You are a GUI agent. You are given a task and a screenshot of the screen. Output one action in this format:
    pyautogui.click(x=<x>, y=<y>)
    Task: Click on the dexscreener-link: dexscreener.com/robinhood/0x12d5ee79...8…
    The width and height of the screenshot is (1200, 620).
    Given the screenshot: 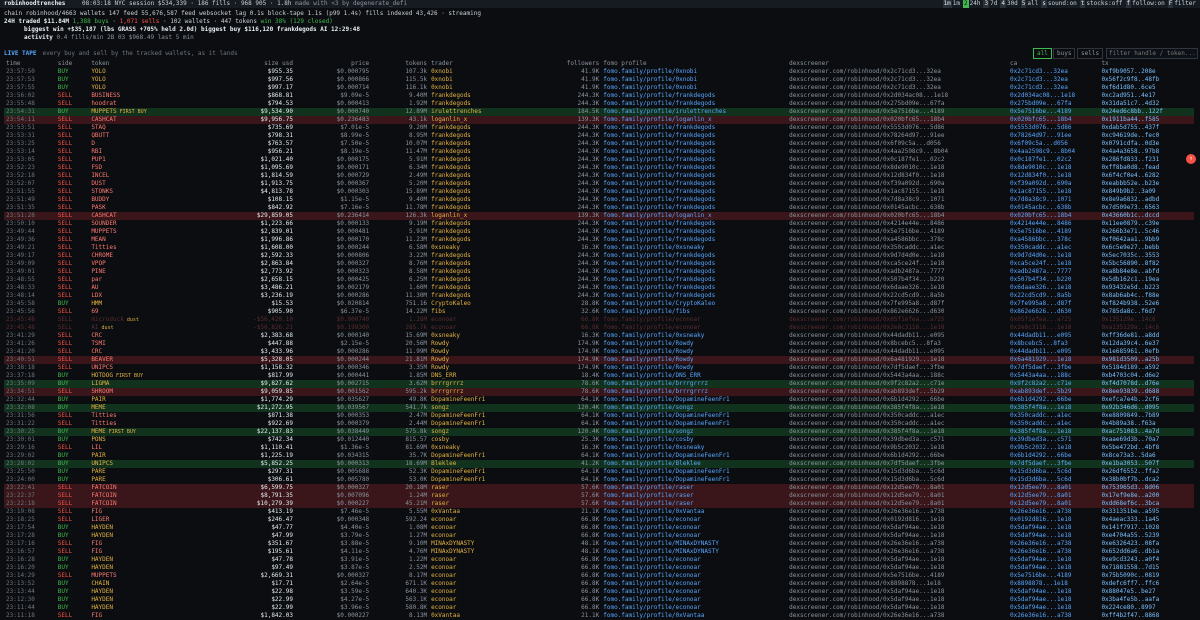 What is the action you would take?
    pyautogui.click(x=898, y=504)
    